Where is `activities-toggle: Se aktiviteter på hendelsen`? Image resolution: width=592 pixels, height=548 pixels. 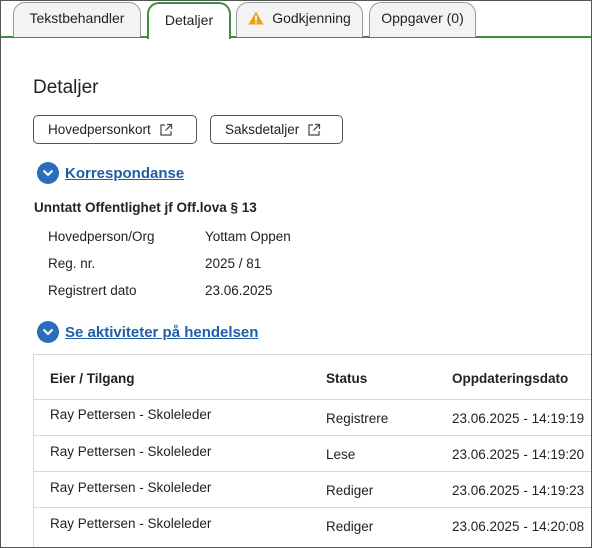
activities-toggle: Se aktiviteter på hendelsen is located at coordinates (147, 332).